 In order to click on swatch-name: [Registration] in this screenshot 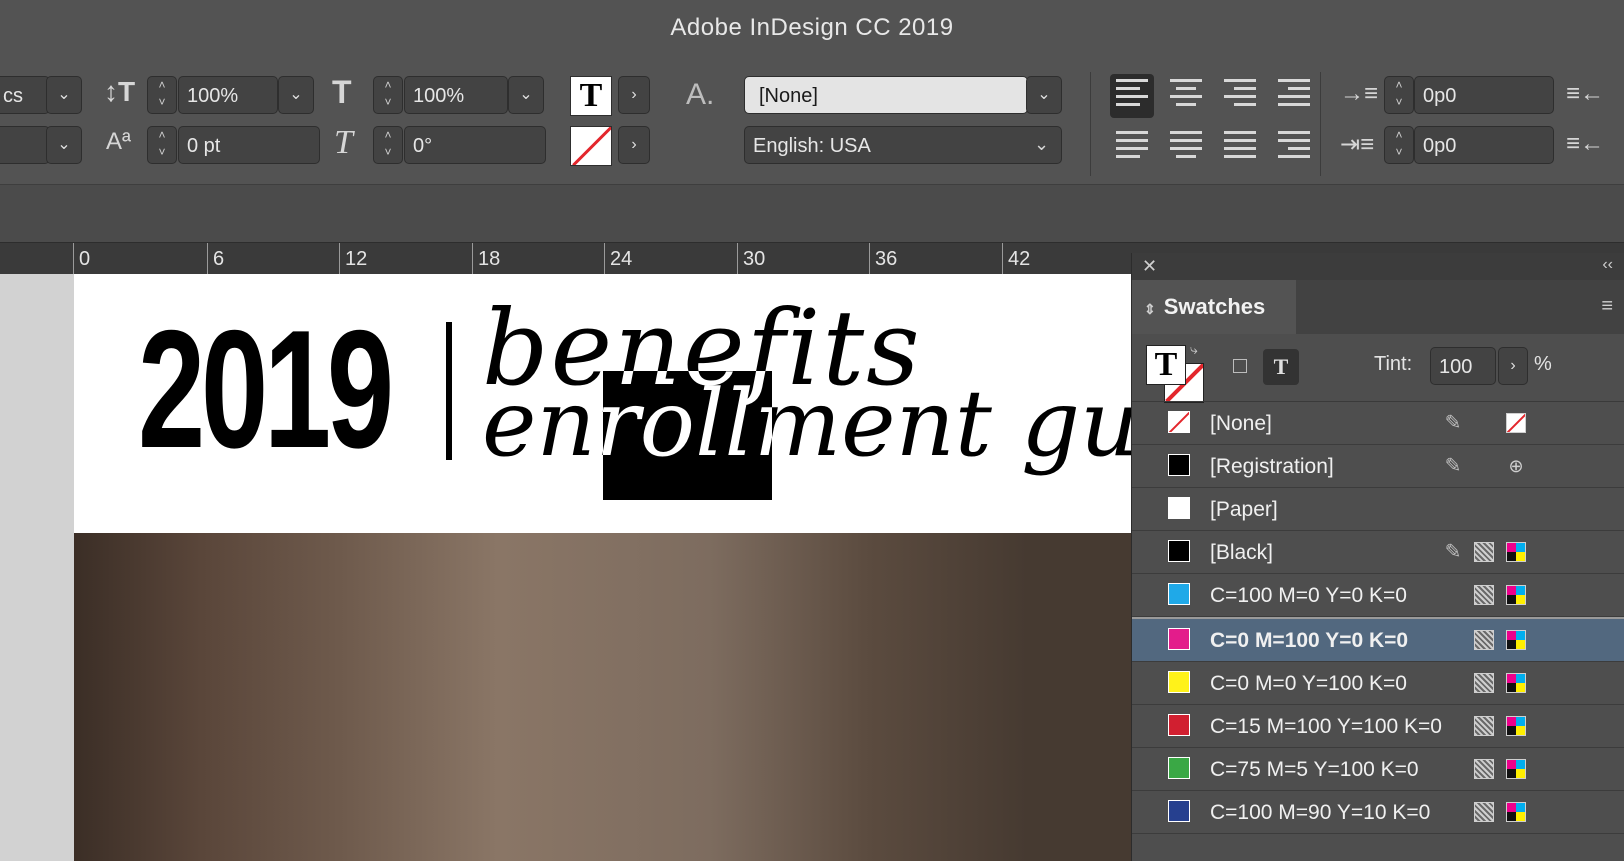, I will do `click(1272, 466)`.